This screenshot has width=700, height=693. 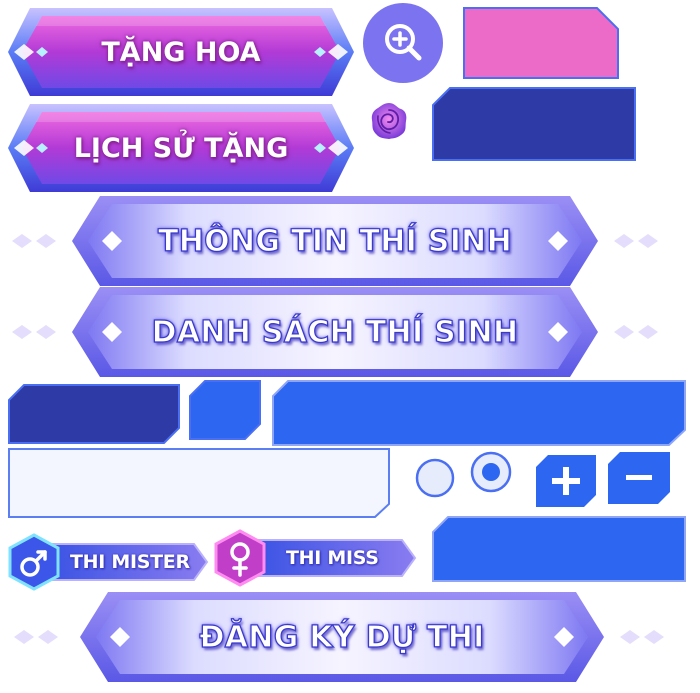 What do you see at coordinates (94, 414) in the screenshot?
I see `navy-box` at bounding box center [94, 414].